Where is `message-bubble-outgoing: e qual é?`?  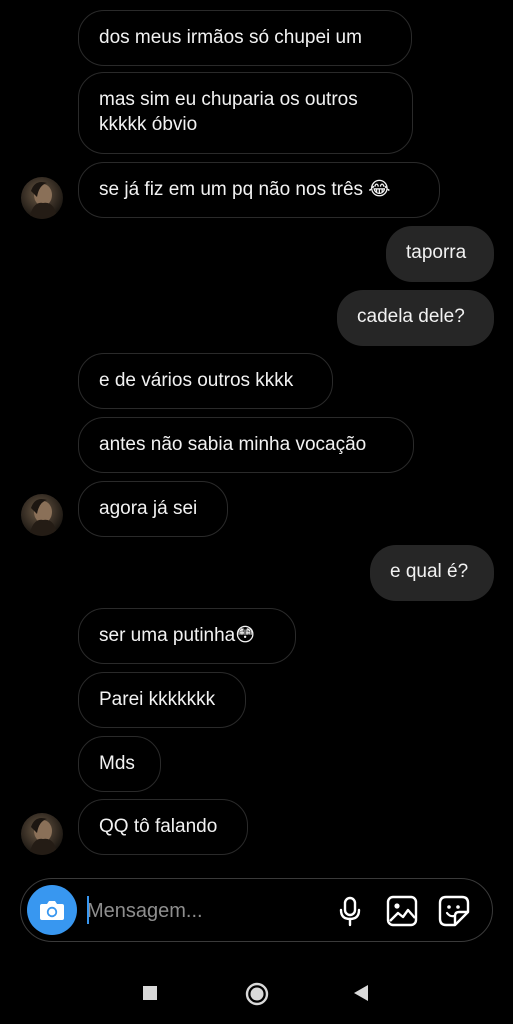 message-bubble-outgoing: e qual é? is located at coordinates (432, 573).